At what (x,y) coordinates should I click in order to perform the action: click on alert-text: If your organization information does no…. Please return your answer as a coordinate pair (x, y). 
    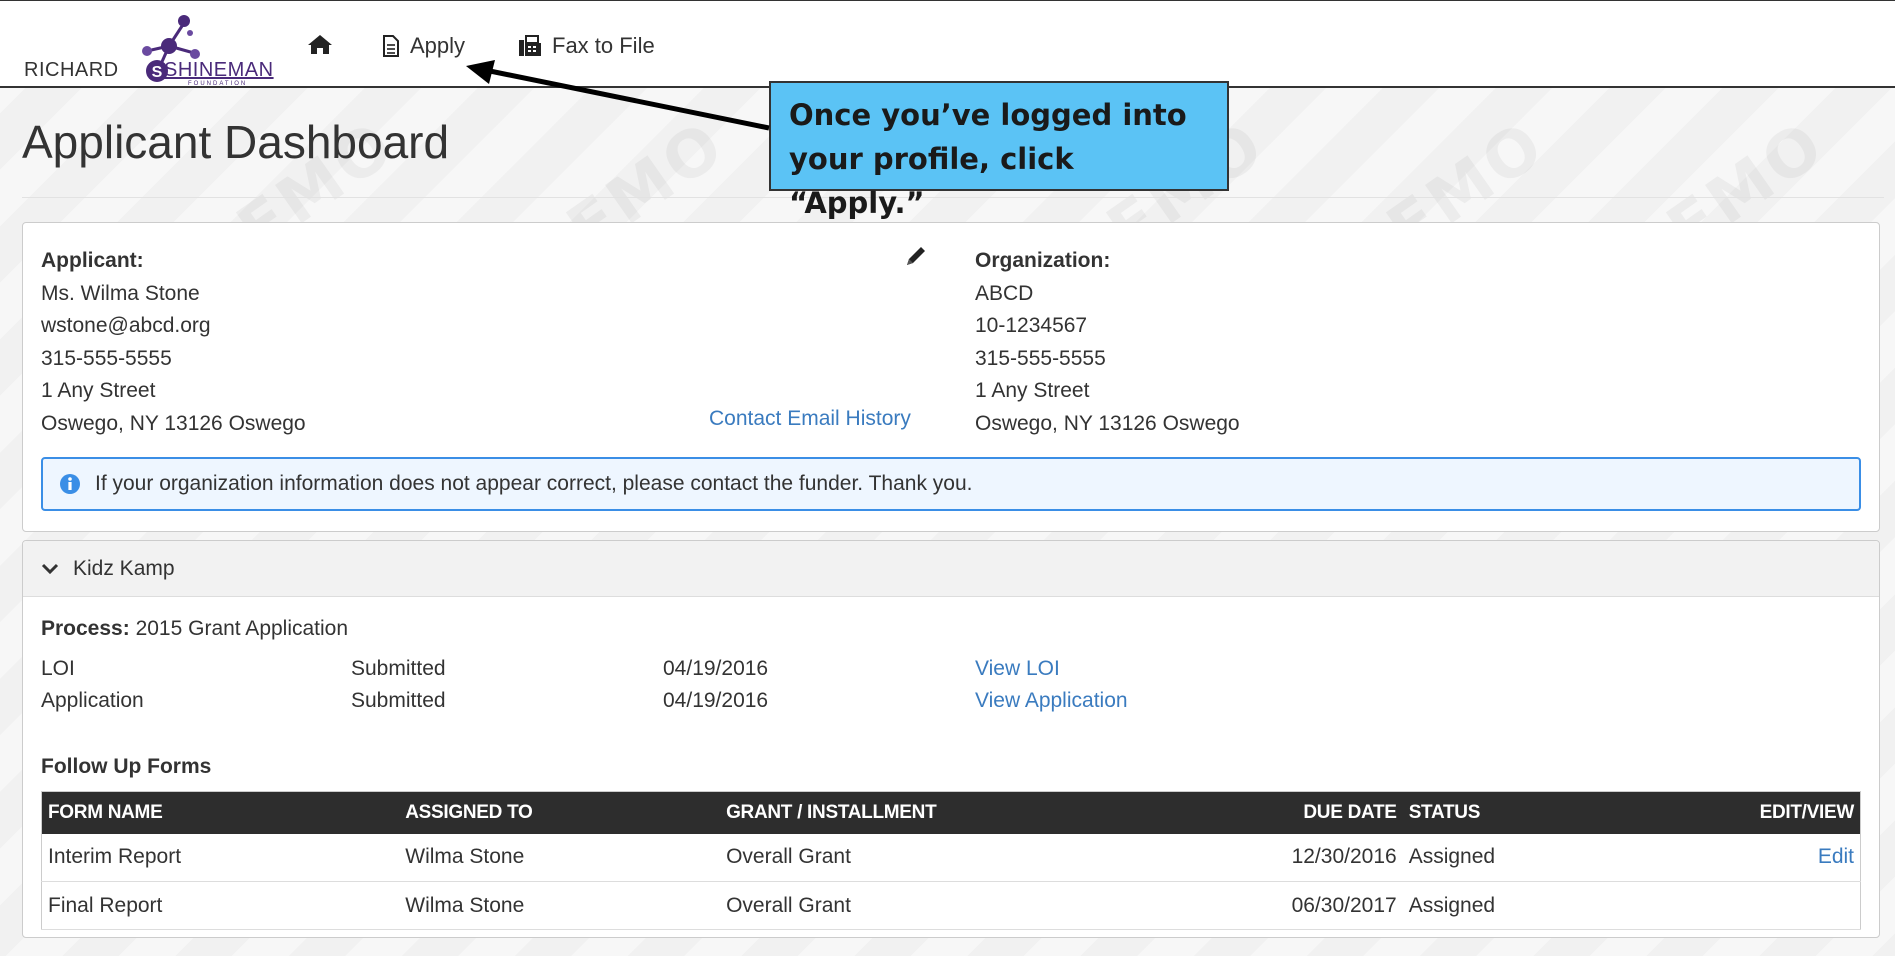
    Looking at the image, I should click on (534, 483).